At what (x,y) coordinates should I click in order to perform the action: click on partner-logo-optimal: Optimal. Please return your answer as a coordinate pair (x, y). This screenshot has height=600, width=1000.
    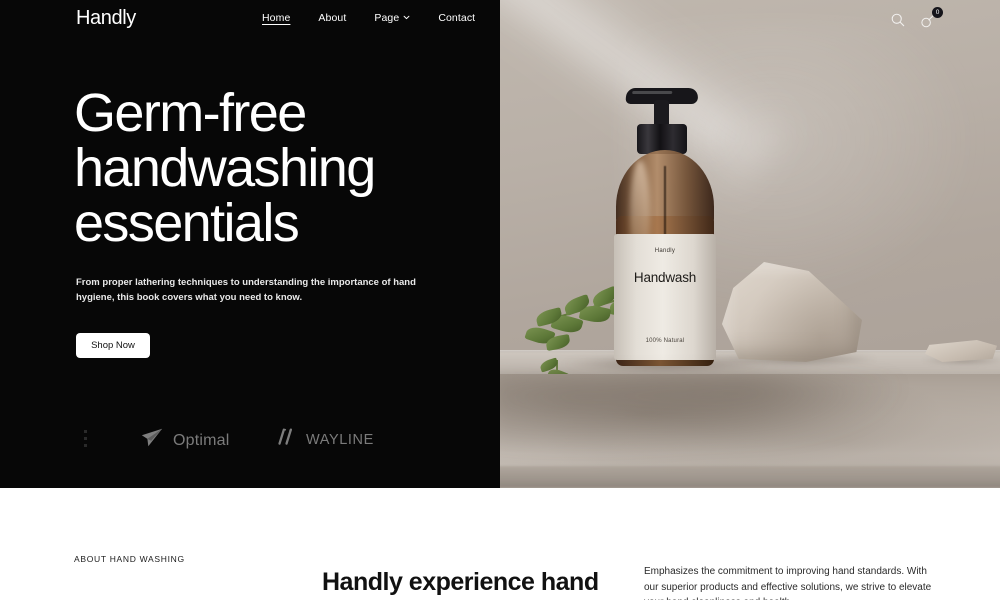
    Looking at the image, I should click on (185, 440).